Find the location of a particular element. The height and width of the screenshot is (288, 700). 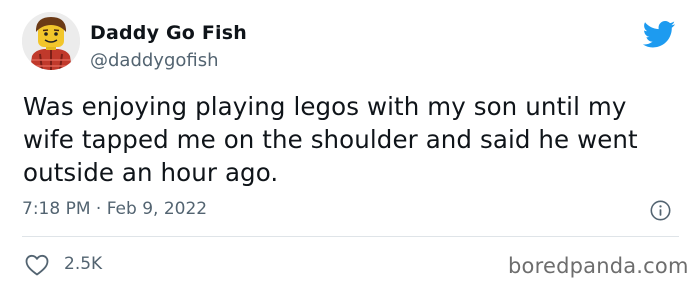

author-handle: @daddygofish is located at coordinates (154, 60).